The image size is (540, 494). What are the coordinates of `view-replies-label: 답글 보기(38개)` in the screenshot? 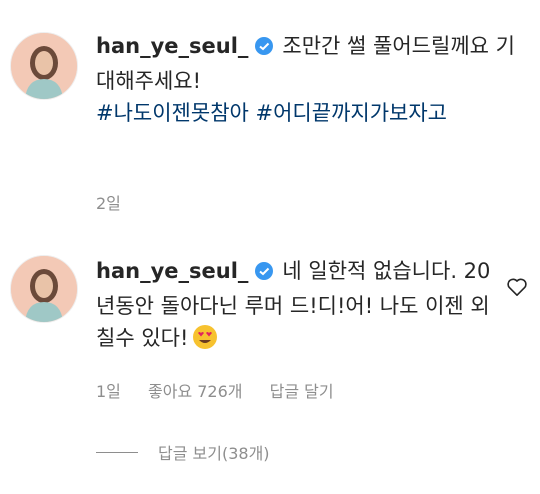 It's located at (214, 453).